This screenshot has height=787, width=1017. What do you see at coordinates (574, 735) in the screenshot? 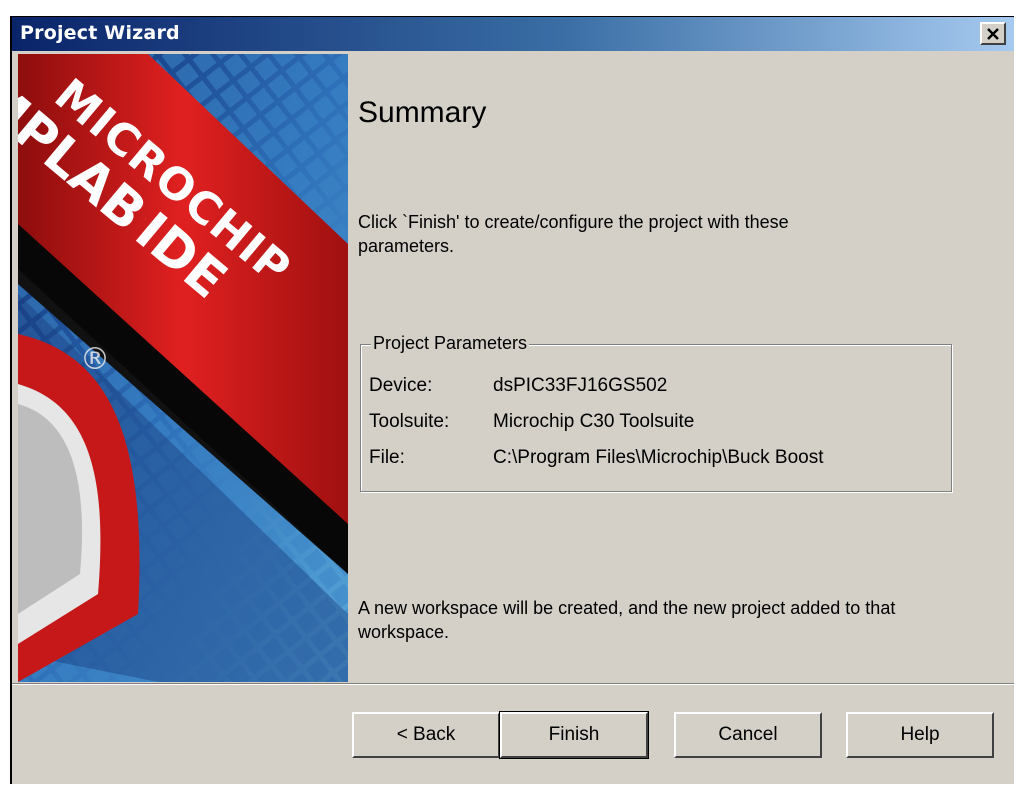
I see `finish-button: Finish` at bounding box center [574, 735].